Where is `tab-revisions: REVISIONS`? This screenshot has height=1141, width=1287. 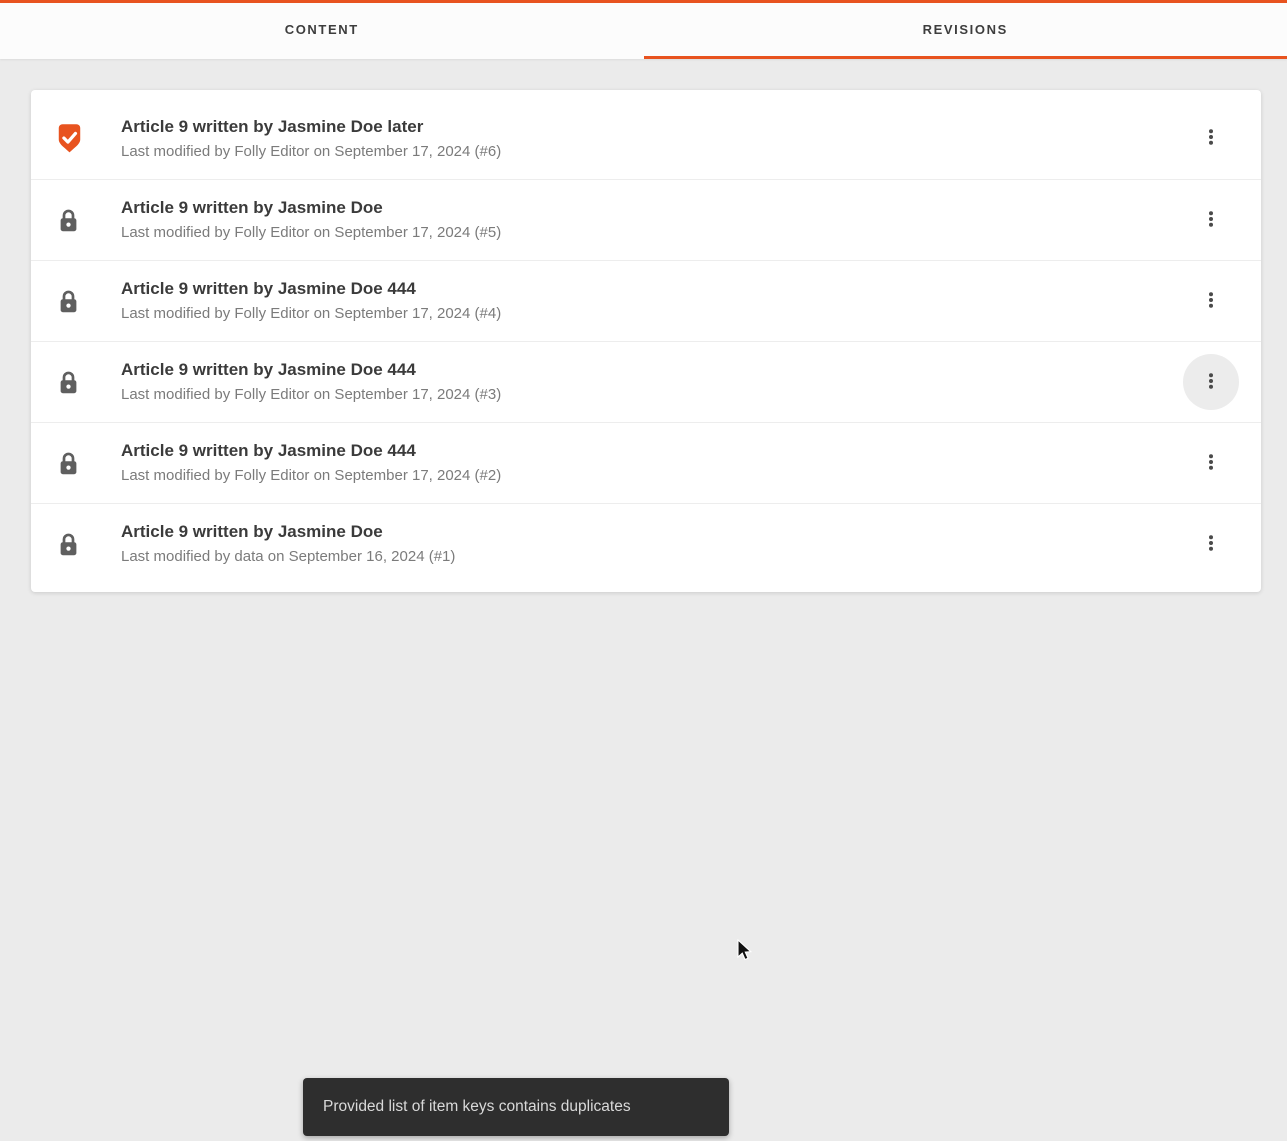 tab-revisions: REVISIONS is located at coordinates (965, 31).